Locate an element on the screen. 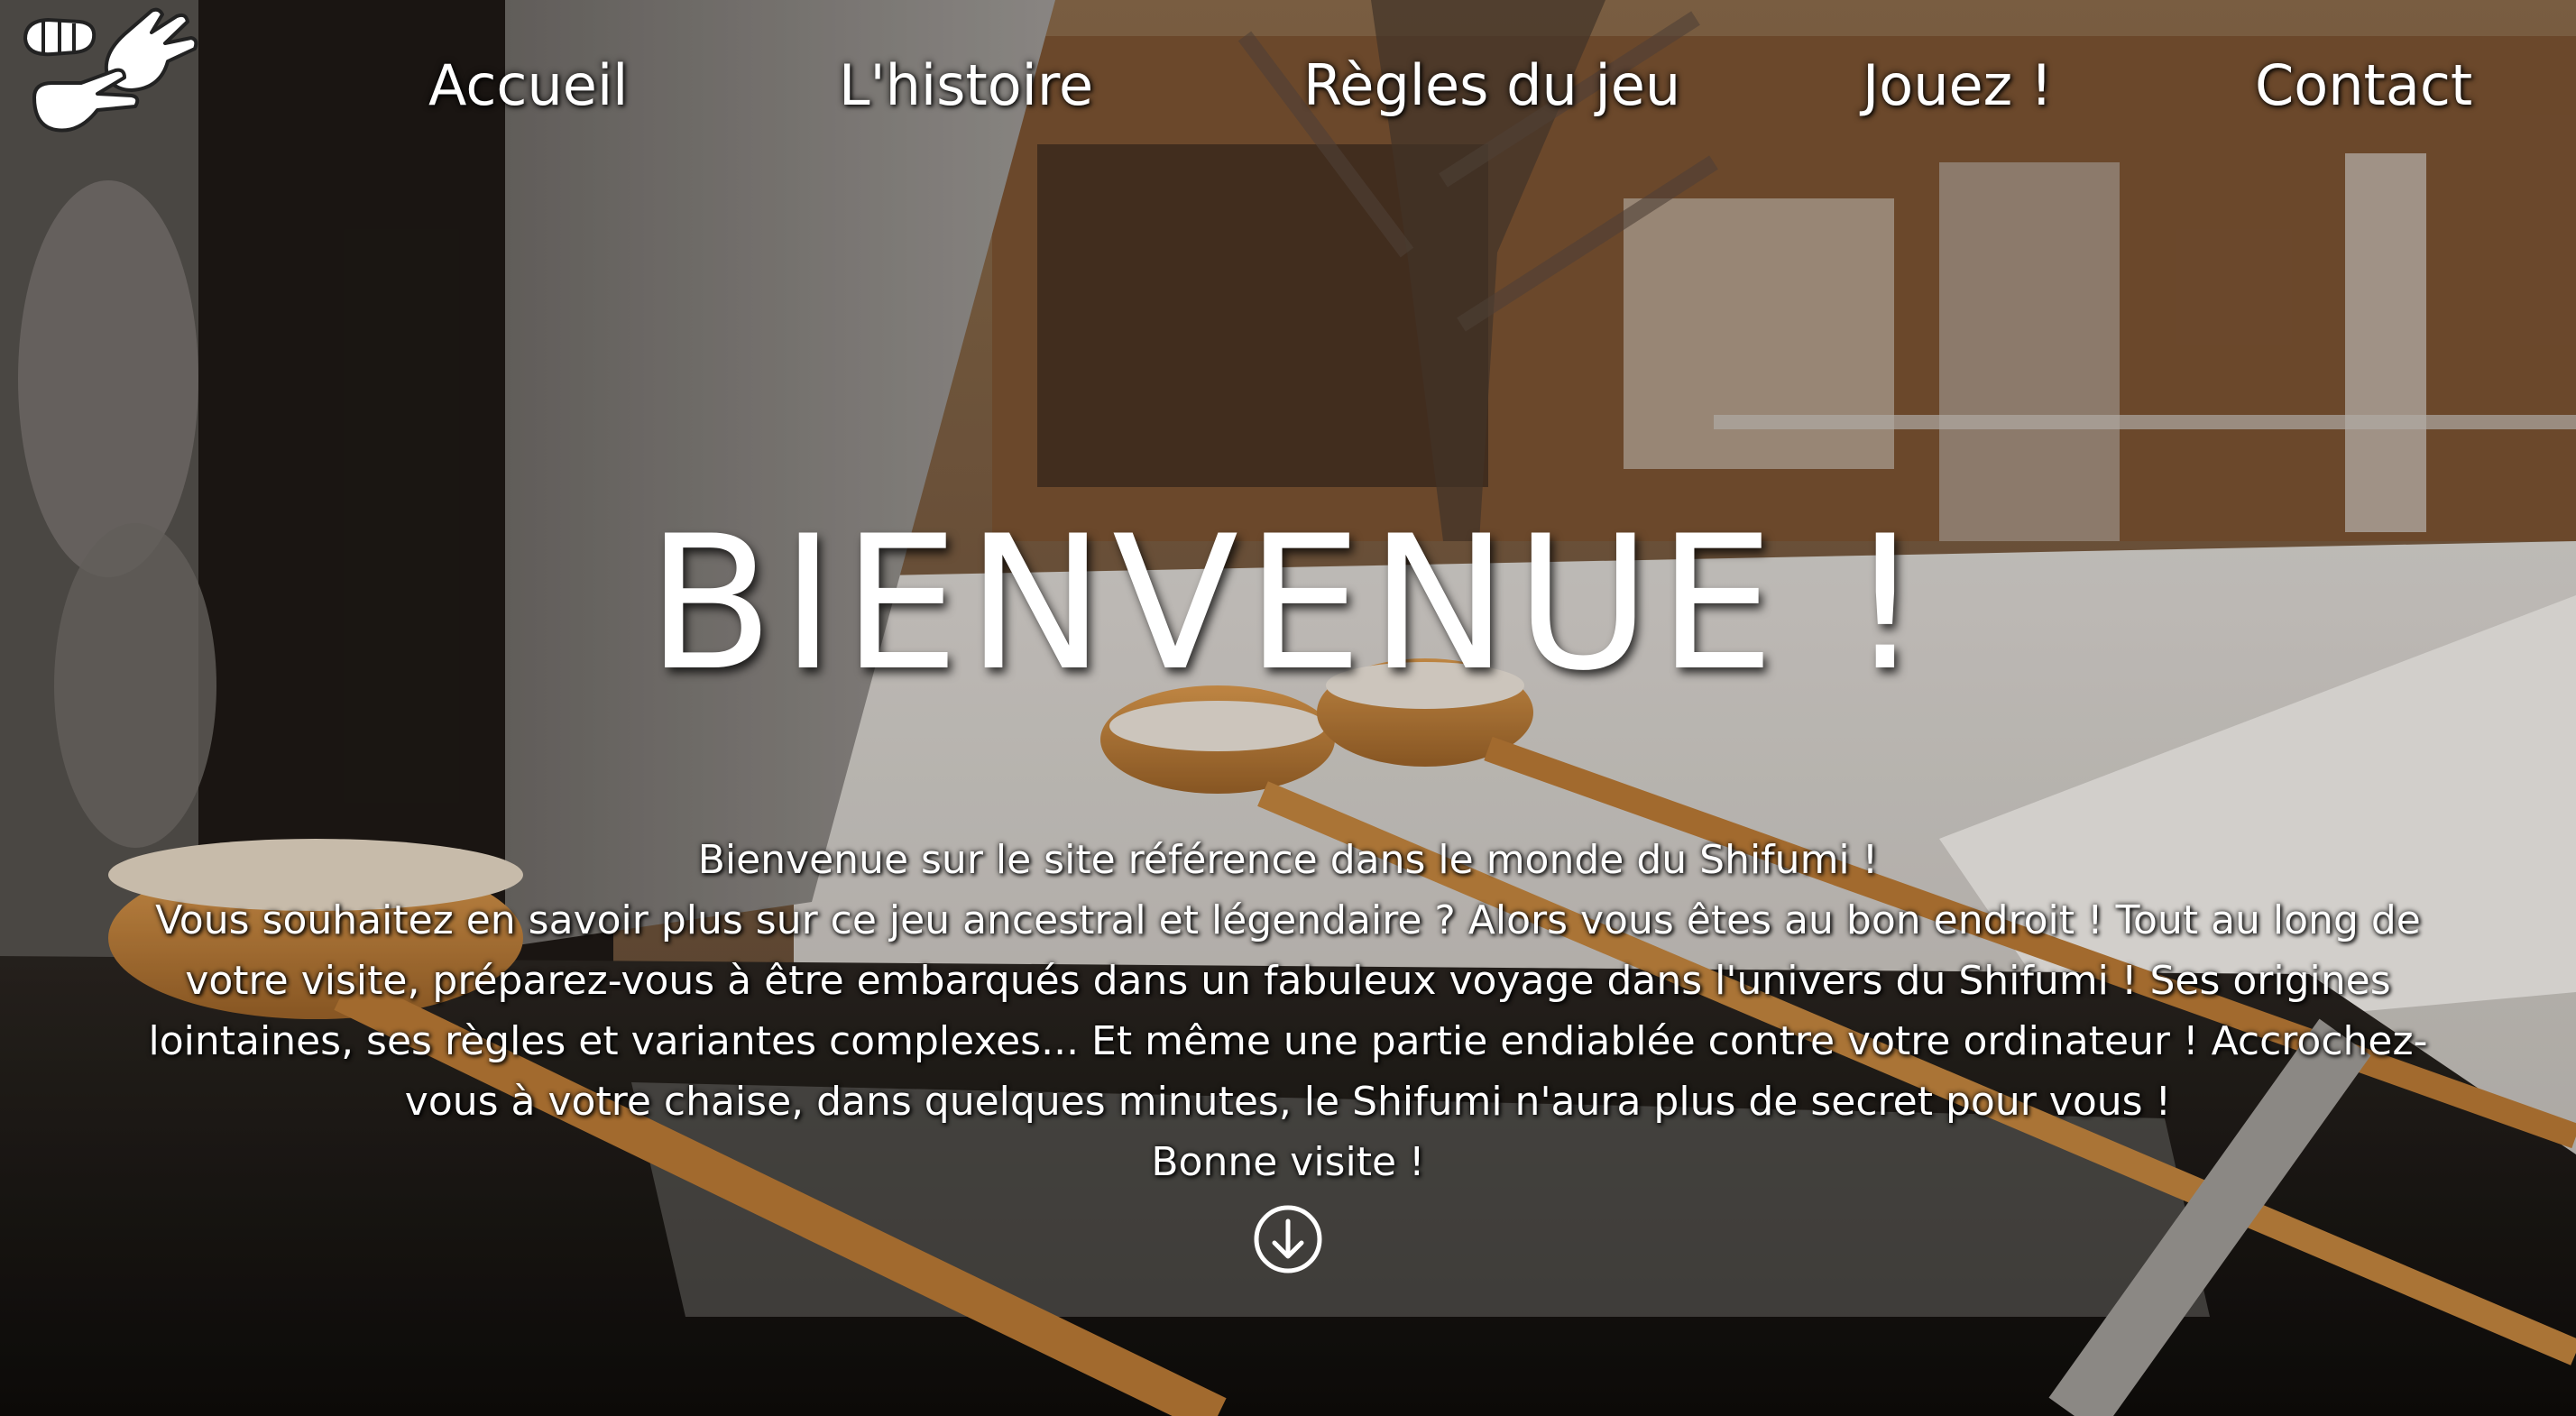  arrow-down-circle-icon is located at coordinates (1288, 1239).